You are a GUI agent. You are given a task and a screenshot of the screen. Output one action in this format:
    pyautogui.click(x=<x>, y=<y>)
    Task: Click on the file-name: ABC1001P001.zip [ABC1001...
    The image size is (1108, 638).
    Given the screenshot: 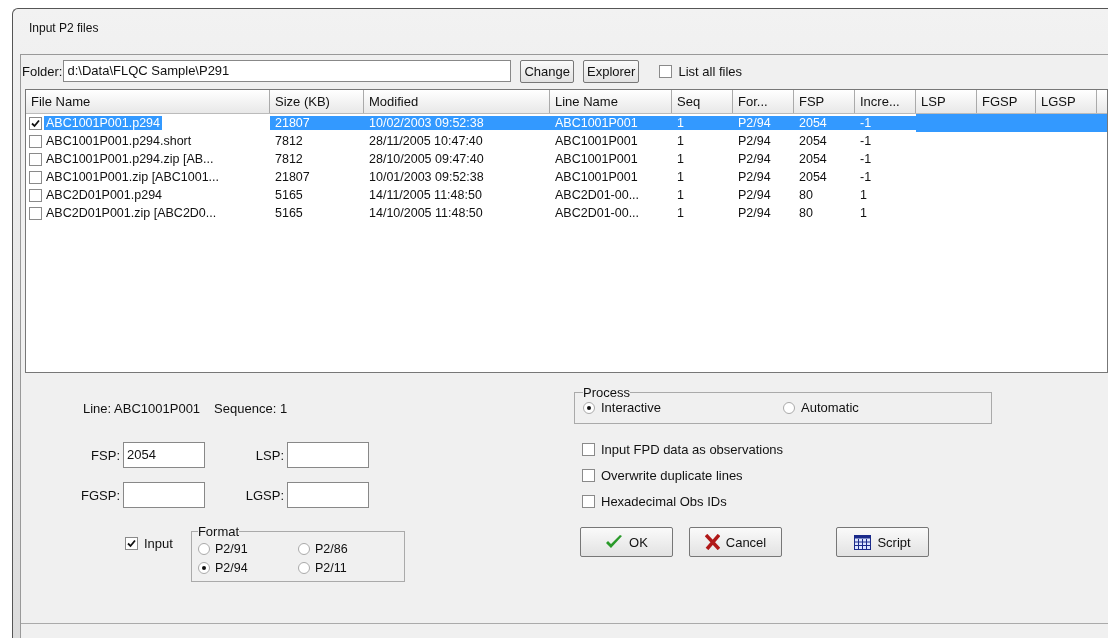 What is the action you would take?
    pyautogui.click(x=133, y=177)
    